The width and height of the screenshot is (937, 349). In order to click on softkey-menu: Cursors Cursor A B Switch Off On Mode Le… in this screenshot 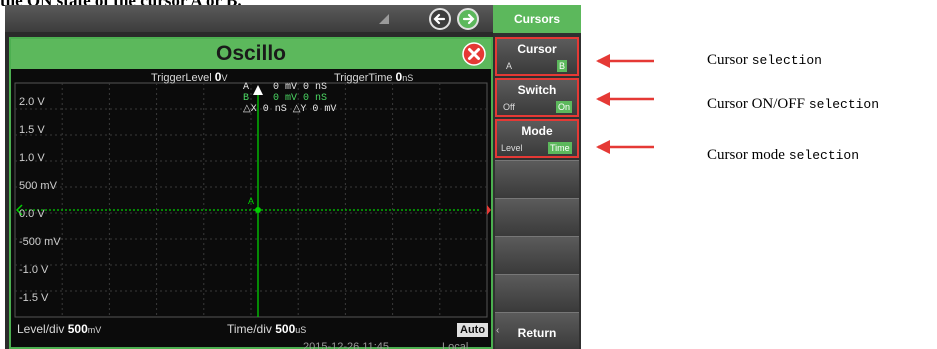, I will do `click(537, 177)`.